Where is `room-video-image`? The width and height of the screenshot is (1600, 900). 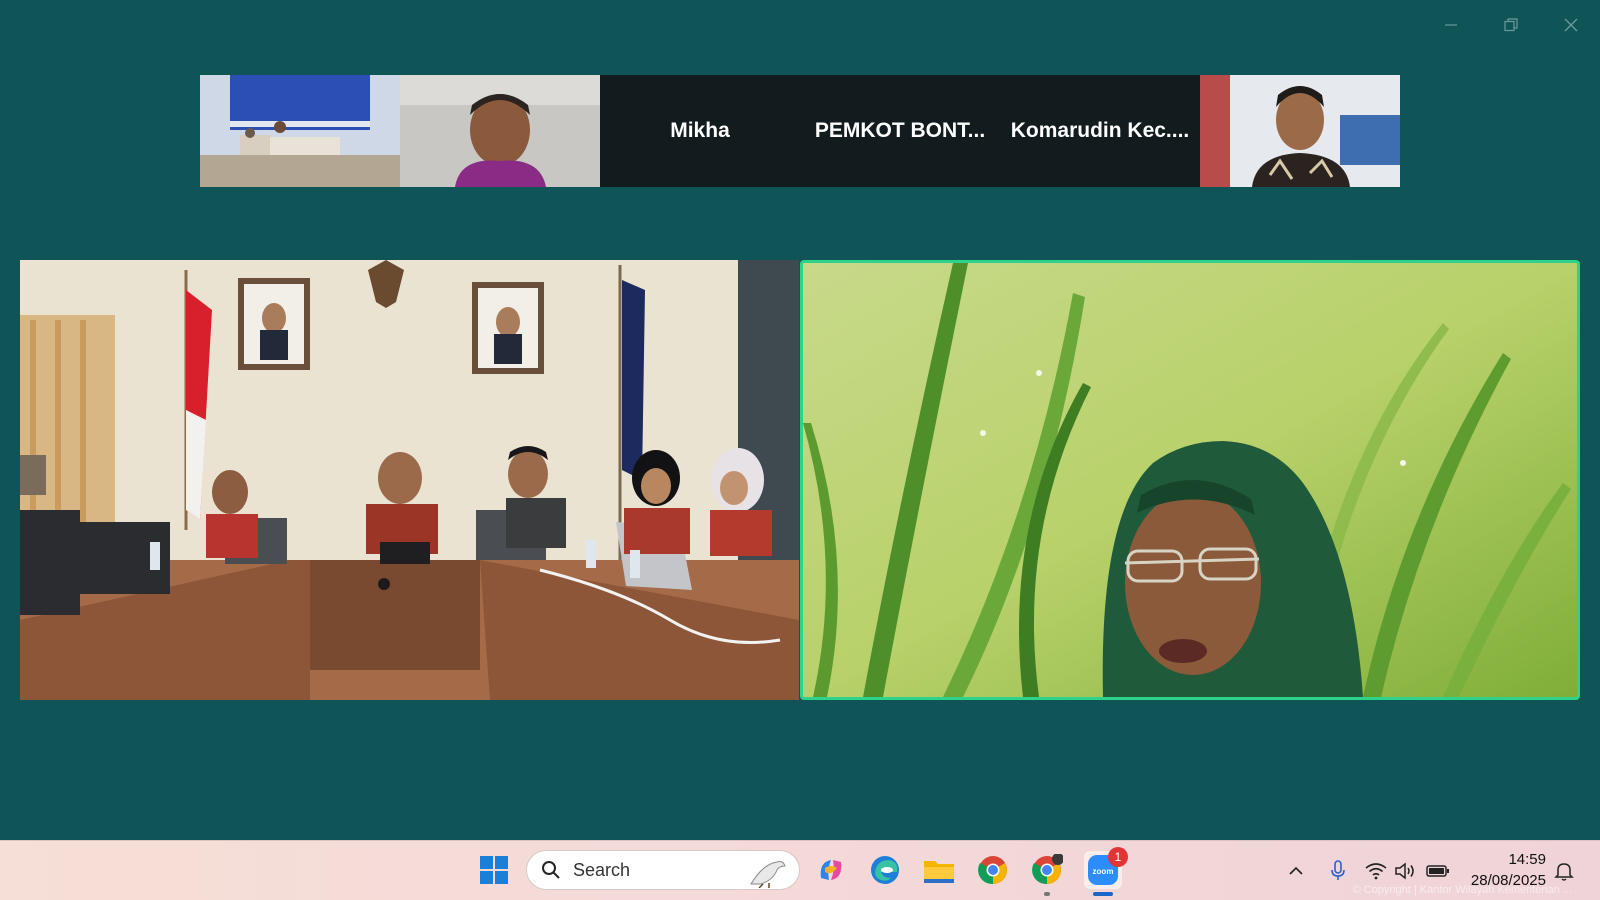
room-video-image is located at coordinates (300, 131).